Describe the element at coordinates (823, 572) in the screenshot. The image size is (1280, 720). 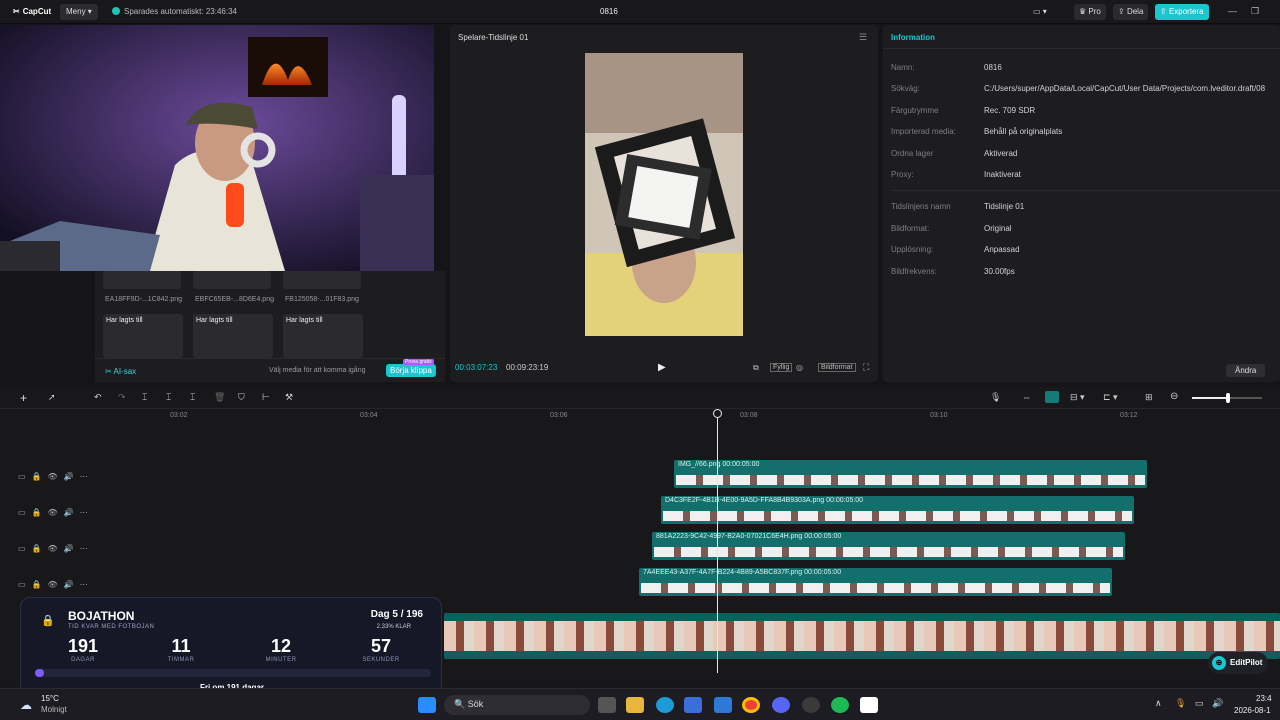
I see `clip-duration: 00:00:05:00` at that location.